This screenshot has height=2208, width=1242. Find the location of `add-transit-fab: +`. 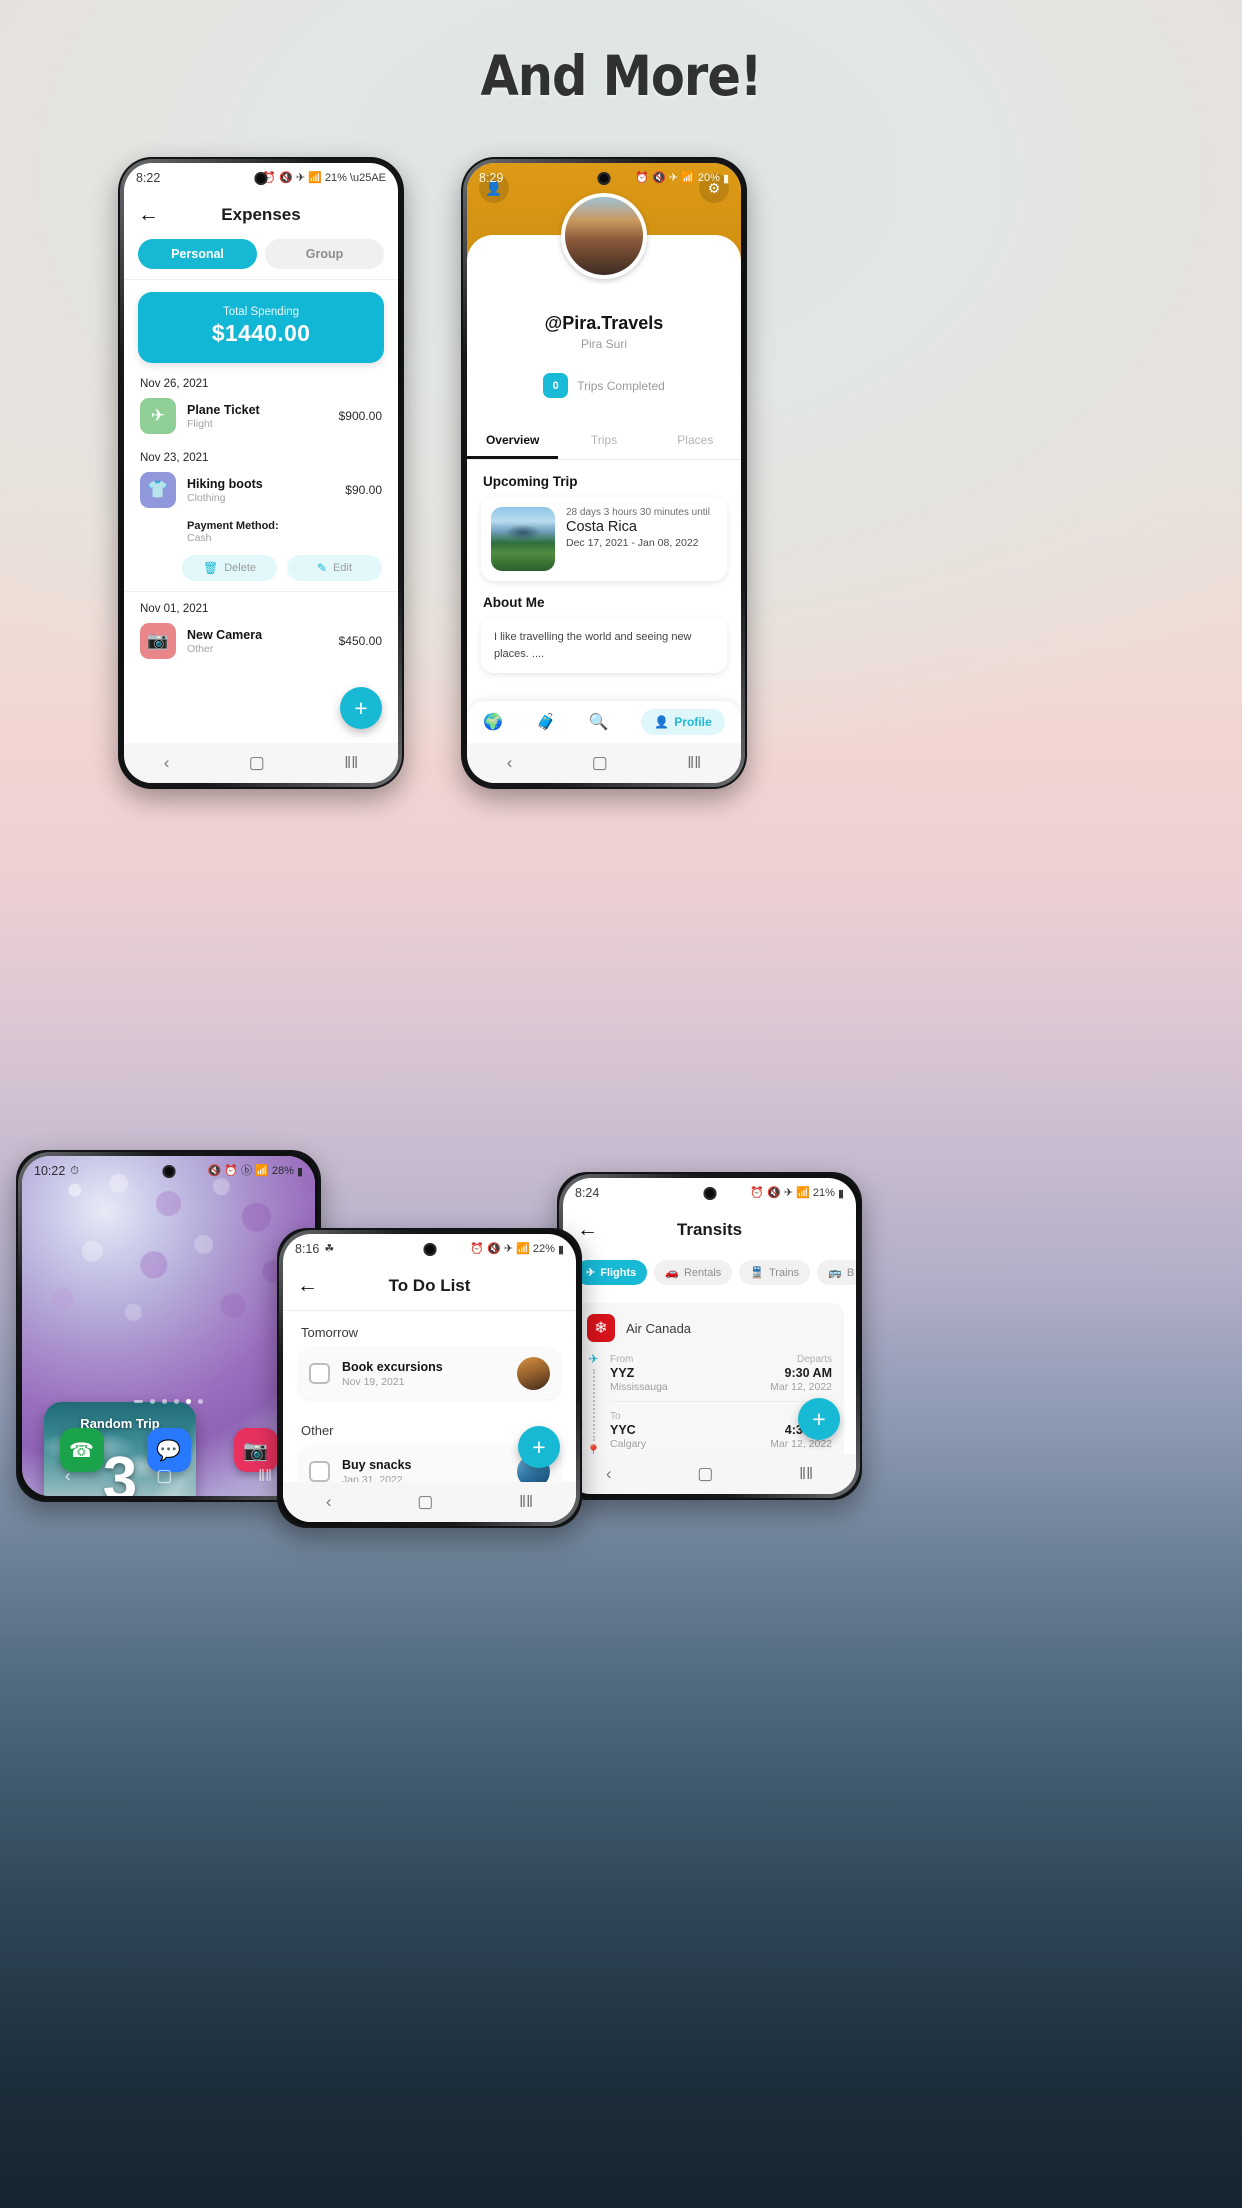

add-transit-fab: + is located at coordinates (819, 1419).